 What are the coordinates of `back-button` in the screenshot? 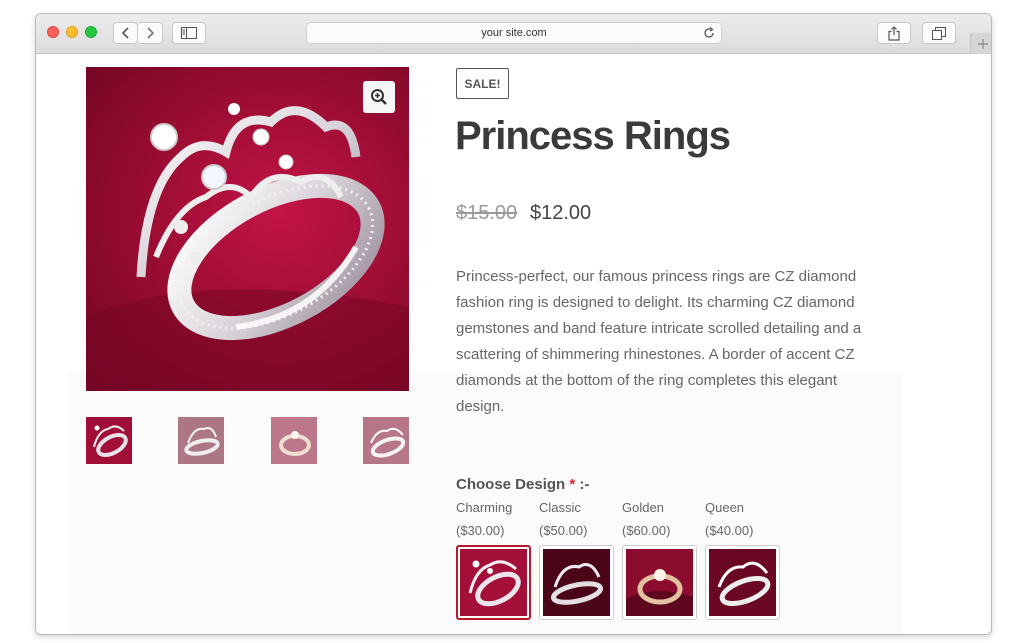 It's located at (125, 33).